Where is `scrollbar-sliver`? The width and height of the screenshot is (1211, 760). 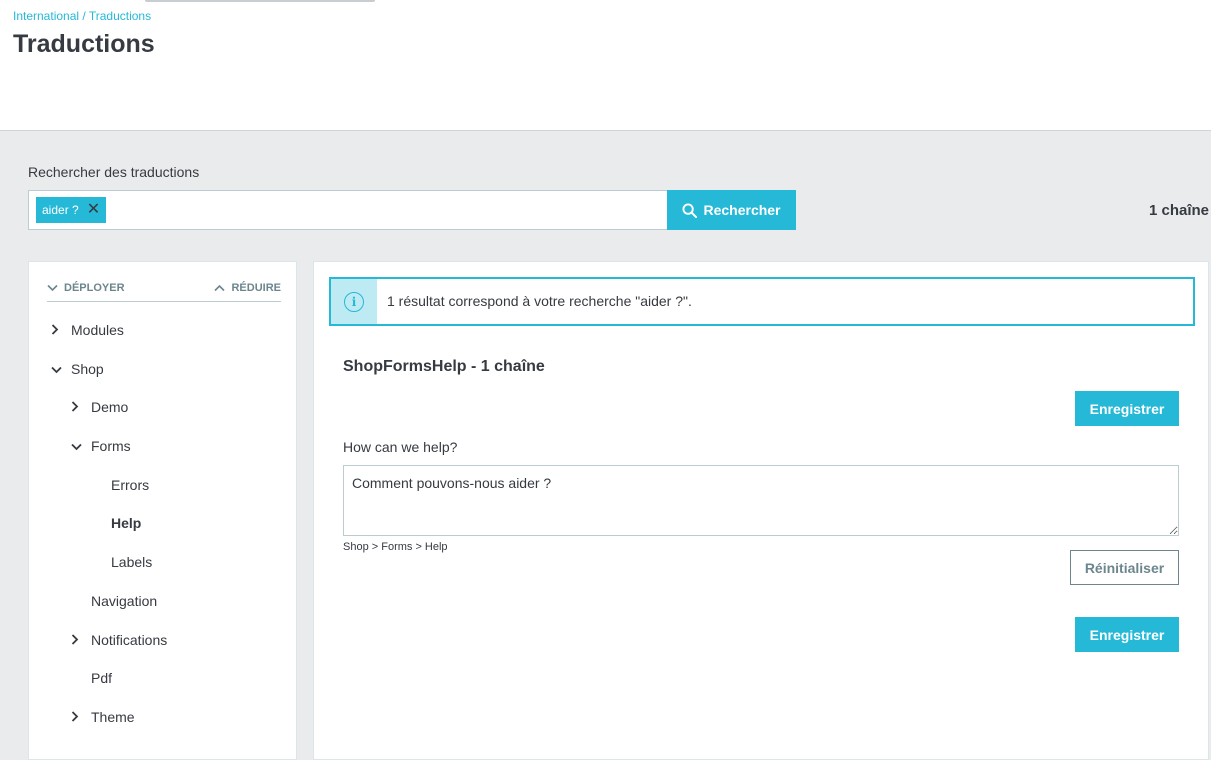
scrollbar-sliver is located at coordinates (260, 1).